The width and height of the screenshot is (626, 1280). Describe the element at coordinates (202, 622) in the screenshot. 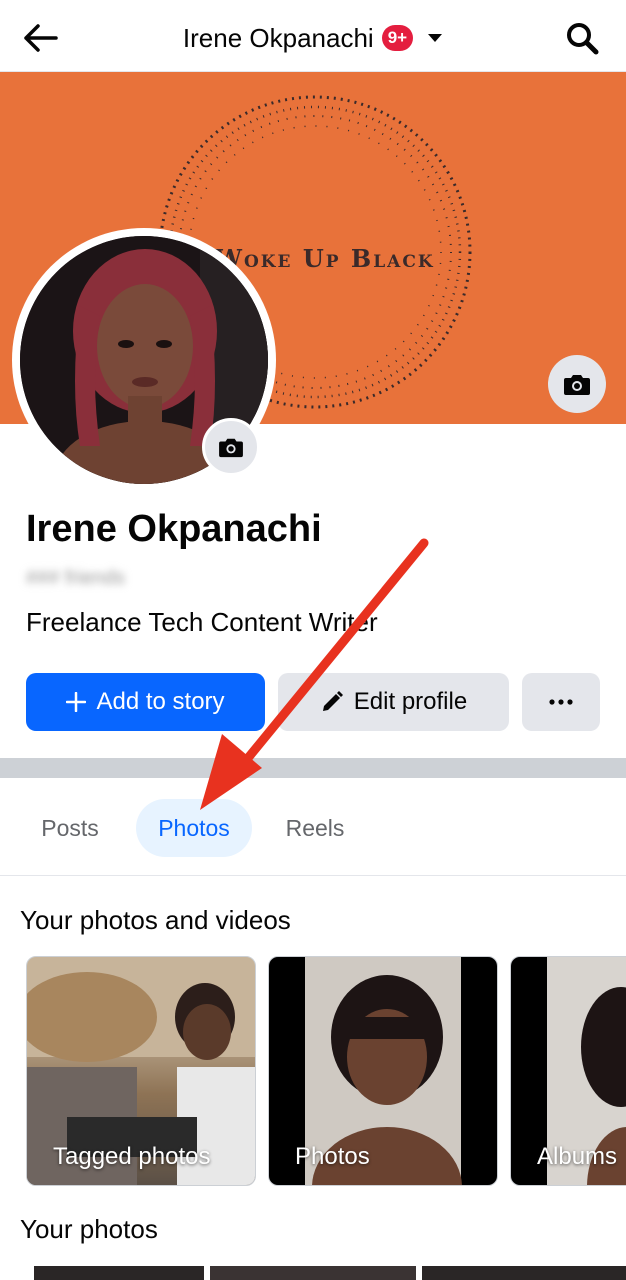

I see `profile-bio: Freelance Tech Content Writer` at that location.